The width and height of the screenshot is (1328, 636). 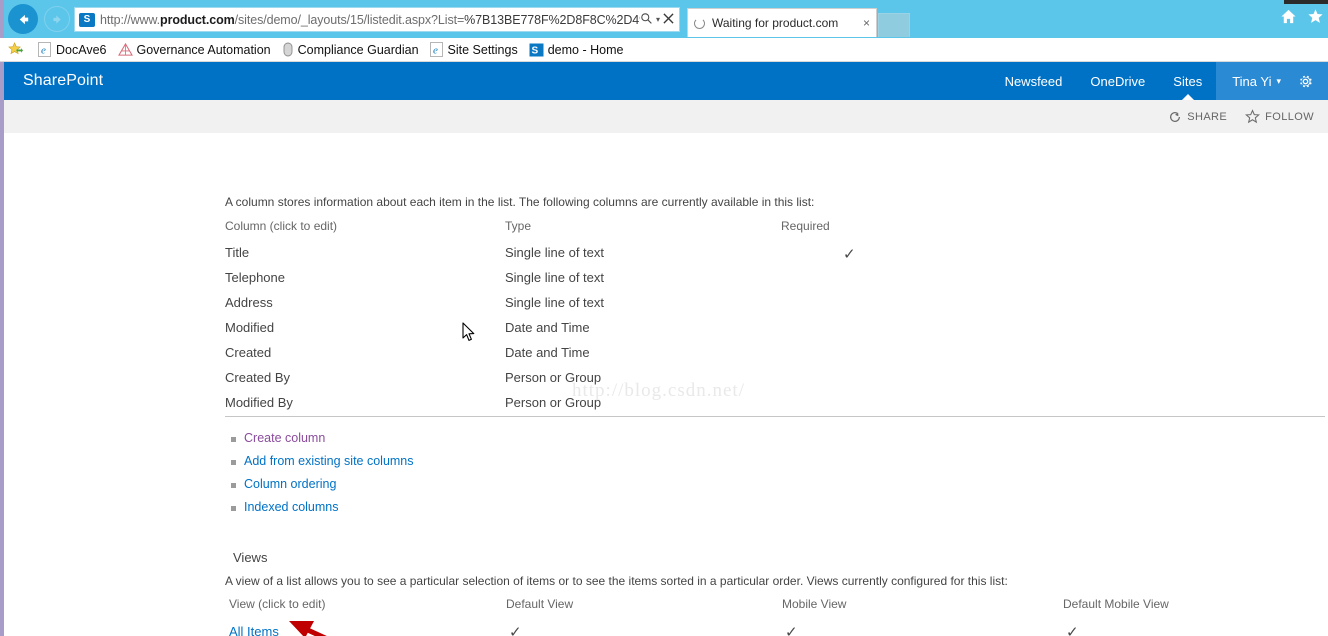 What do you see at coordinates (365, 302) in the screenshot?
I see `column-name: Address` at bounding box center [365, 302].